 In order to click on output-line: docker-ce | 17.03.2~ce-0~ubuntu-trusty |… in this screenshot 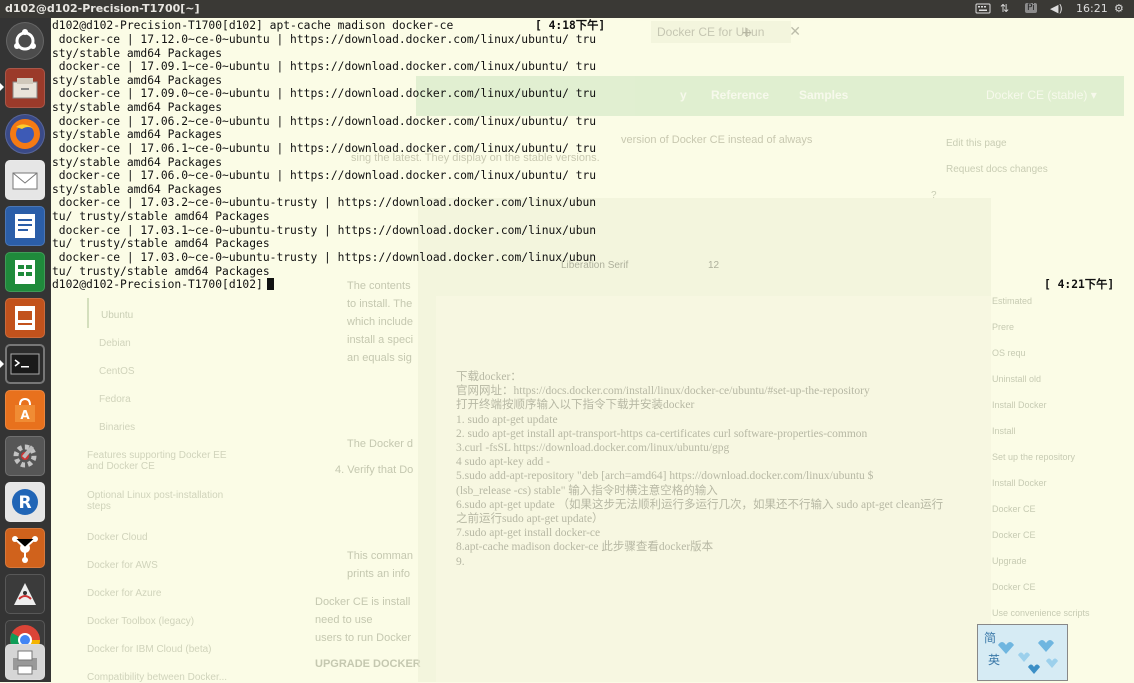, I will do `click(324, 202)`.